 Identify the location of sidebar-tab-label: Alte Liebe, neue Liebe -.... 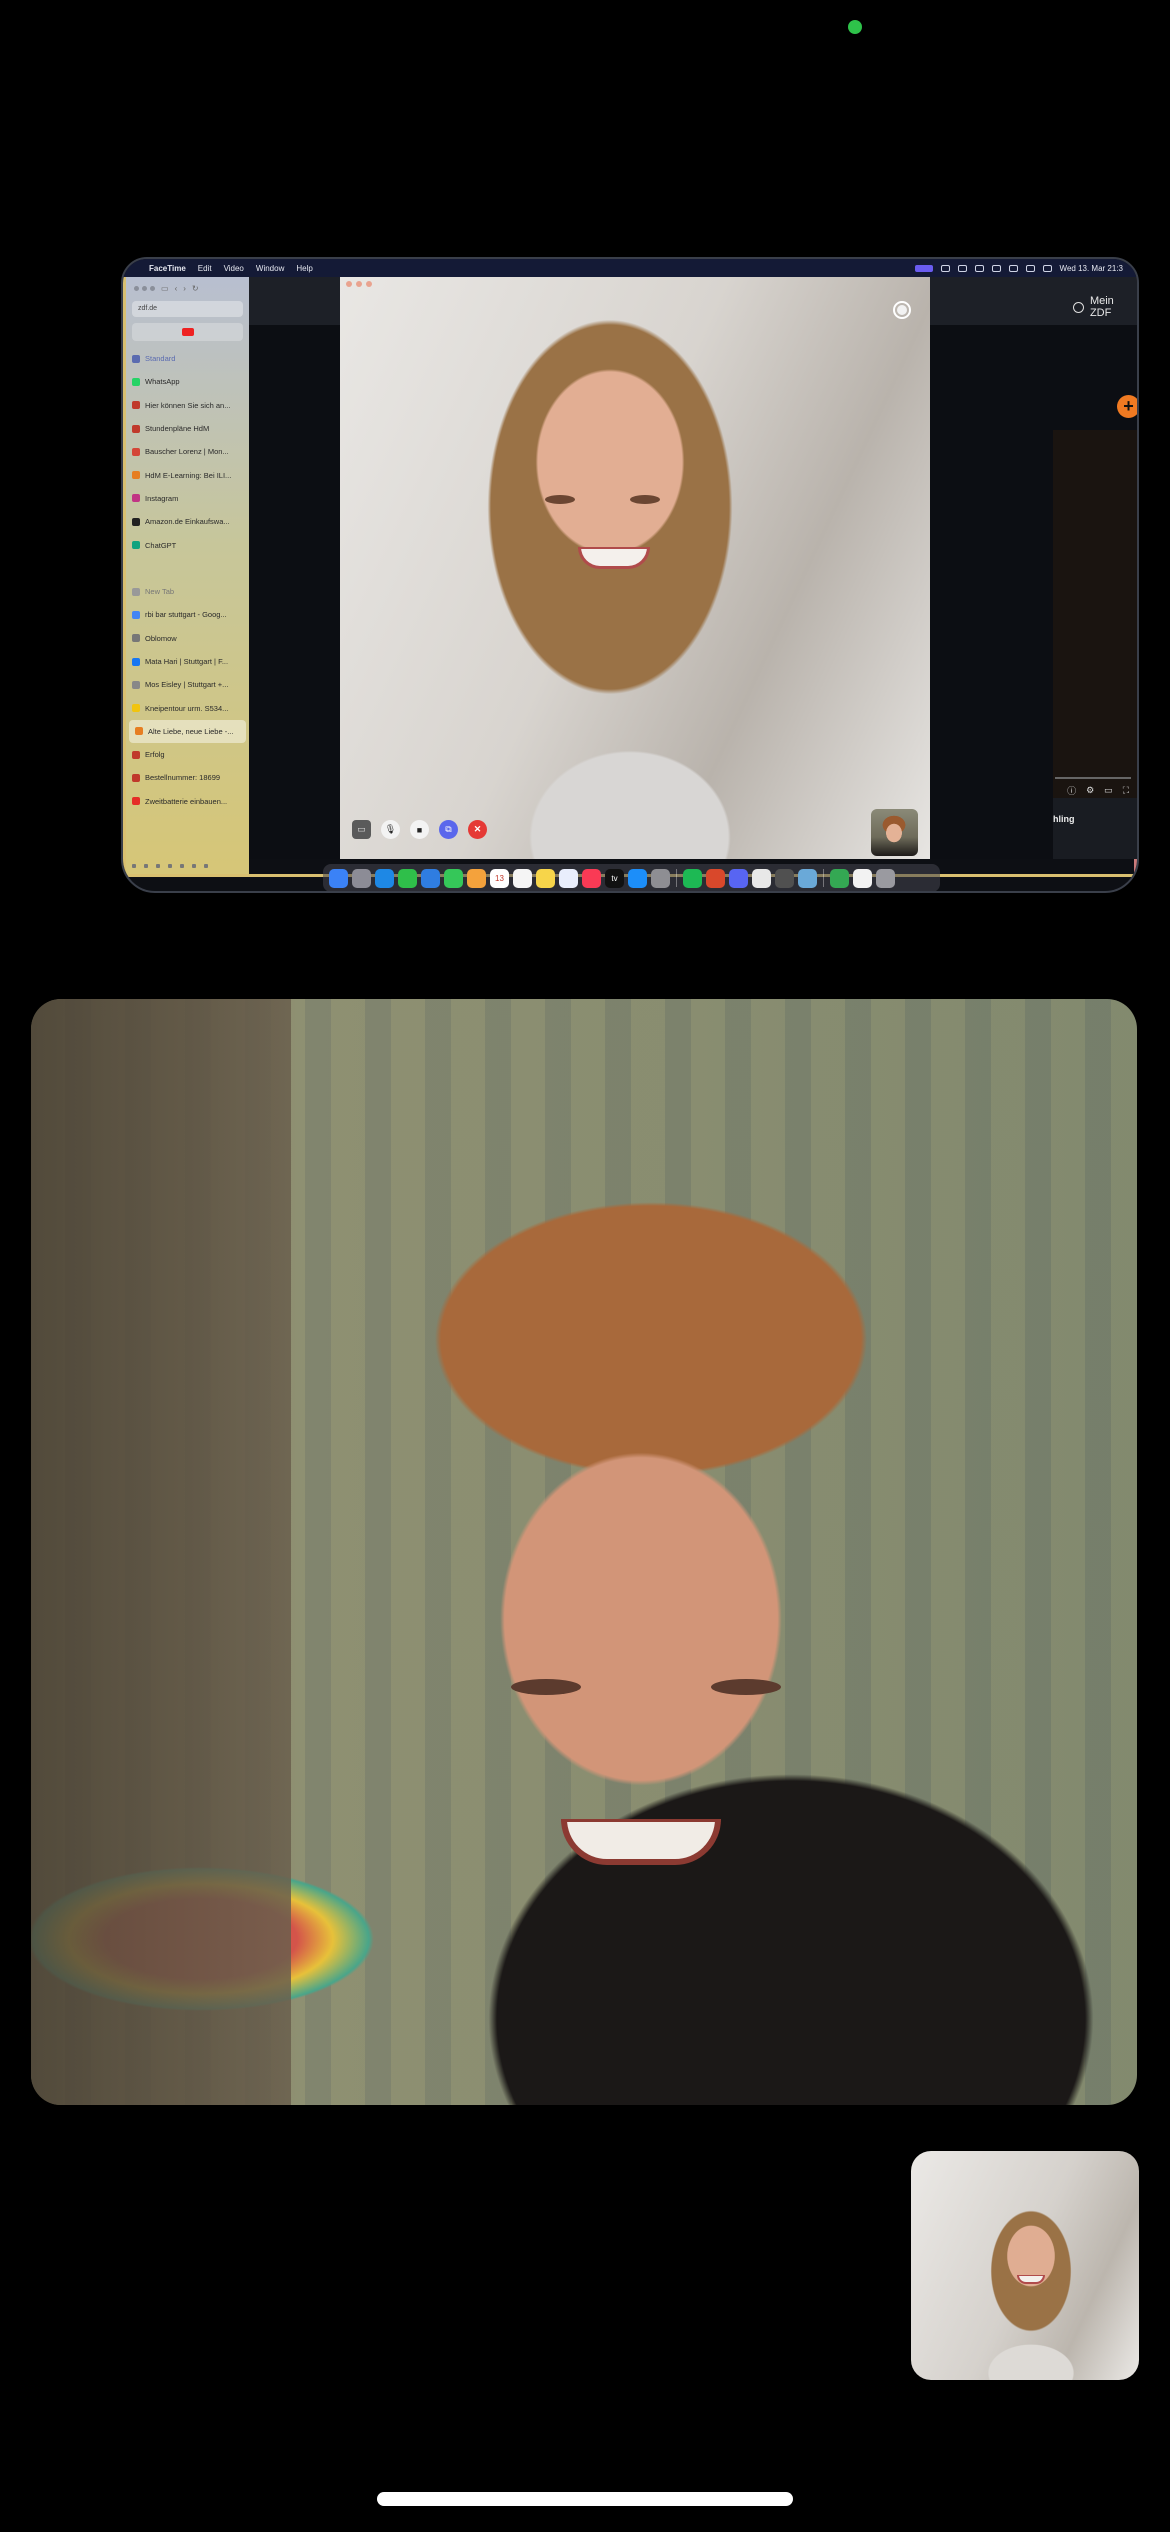
(191, 731).